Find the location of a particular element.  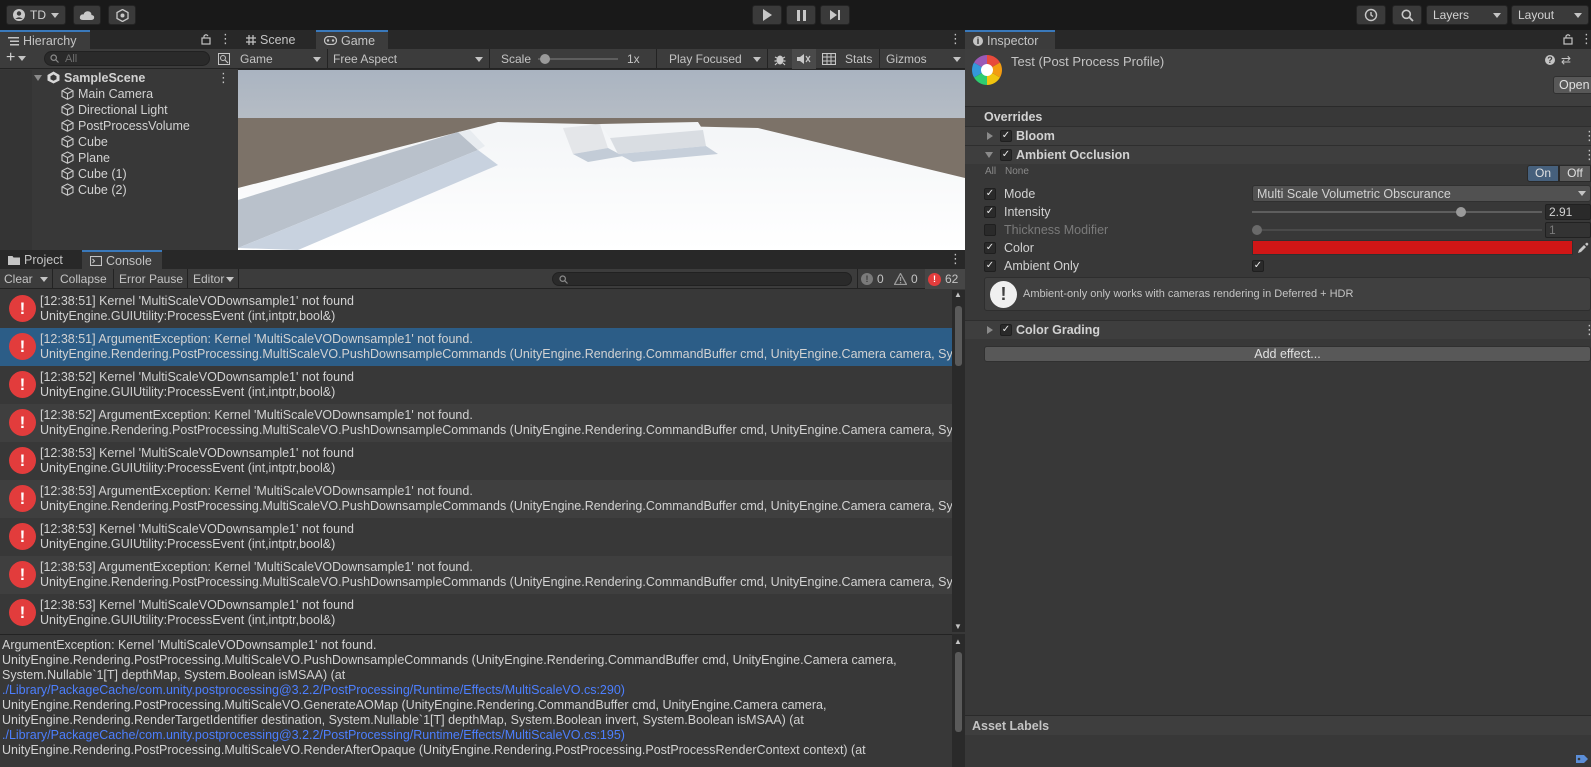

mute-audio-button is located at coordinates (804, 59).